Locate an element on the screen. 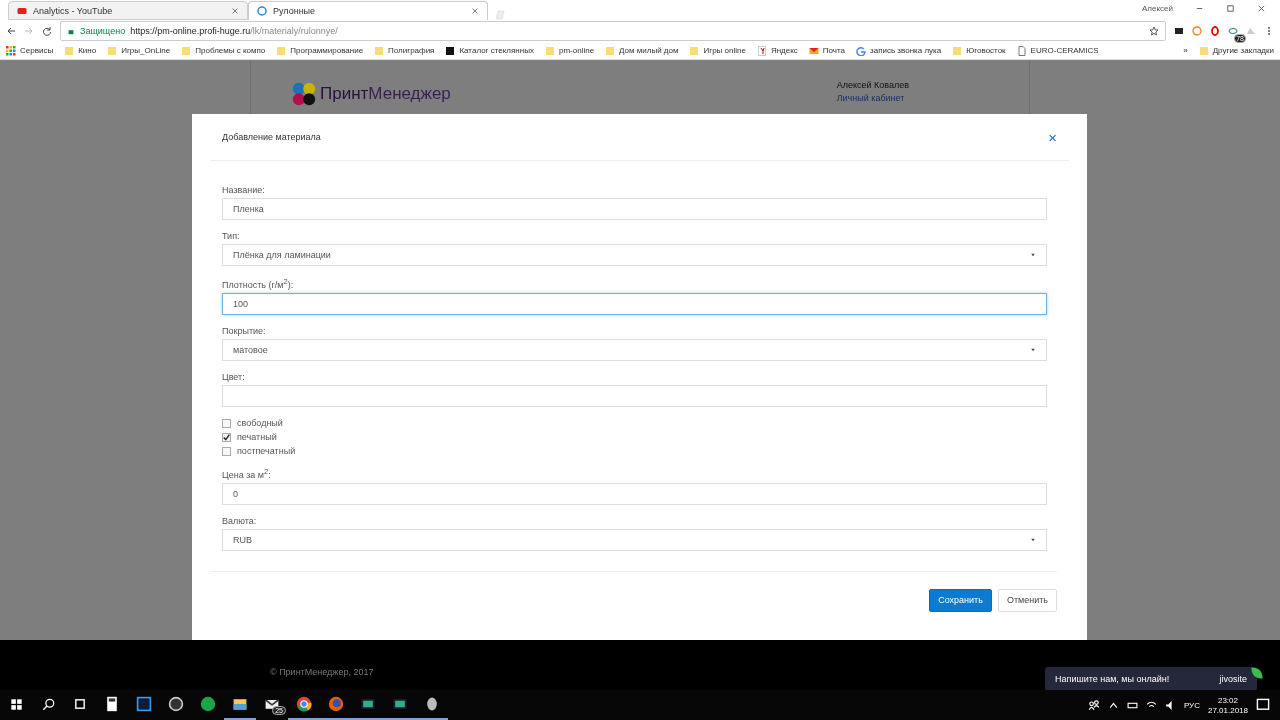  select-field: RUB is located at coordinates (634, 540).